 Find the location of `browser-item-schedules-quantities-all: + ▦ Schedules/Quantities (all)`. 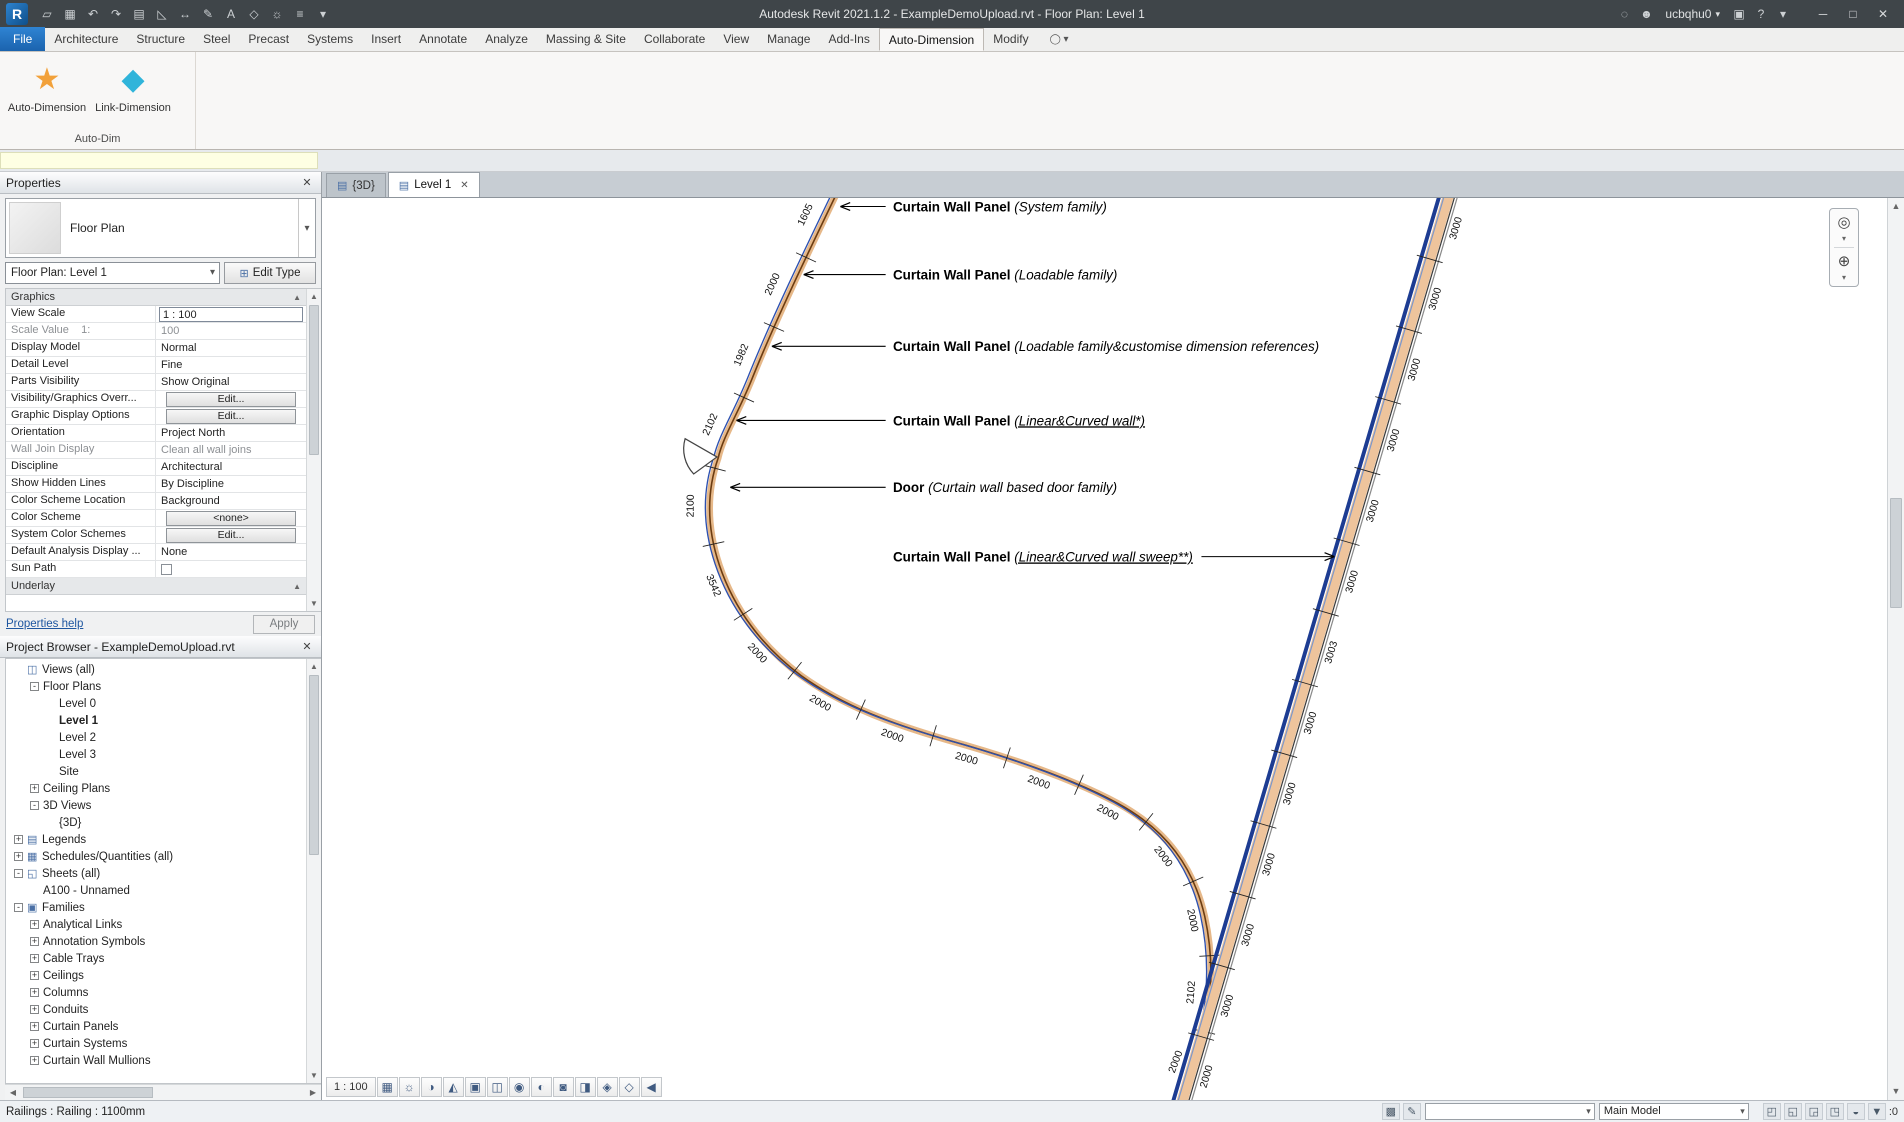

browser-item-schedules-quantities-all: + ▦ Schedules/Quantities (all) is located at coordinates (156, 856).